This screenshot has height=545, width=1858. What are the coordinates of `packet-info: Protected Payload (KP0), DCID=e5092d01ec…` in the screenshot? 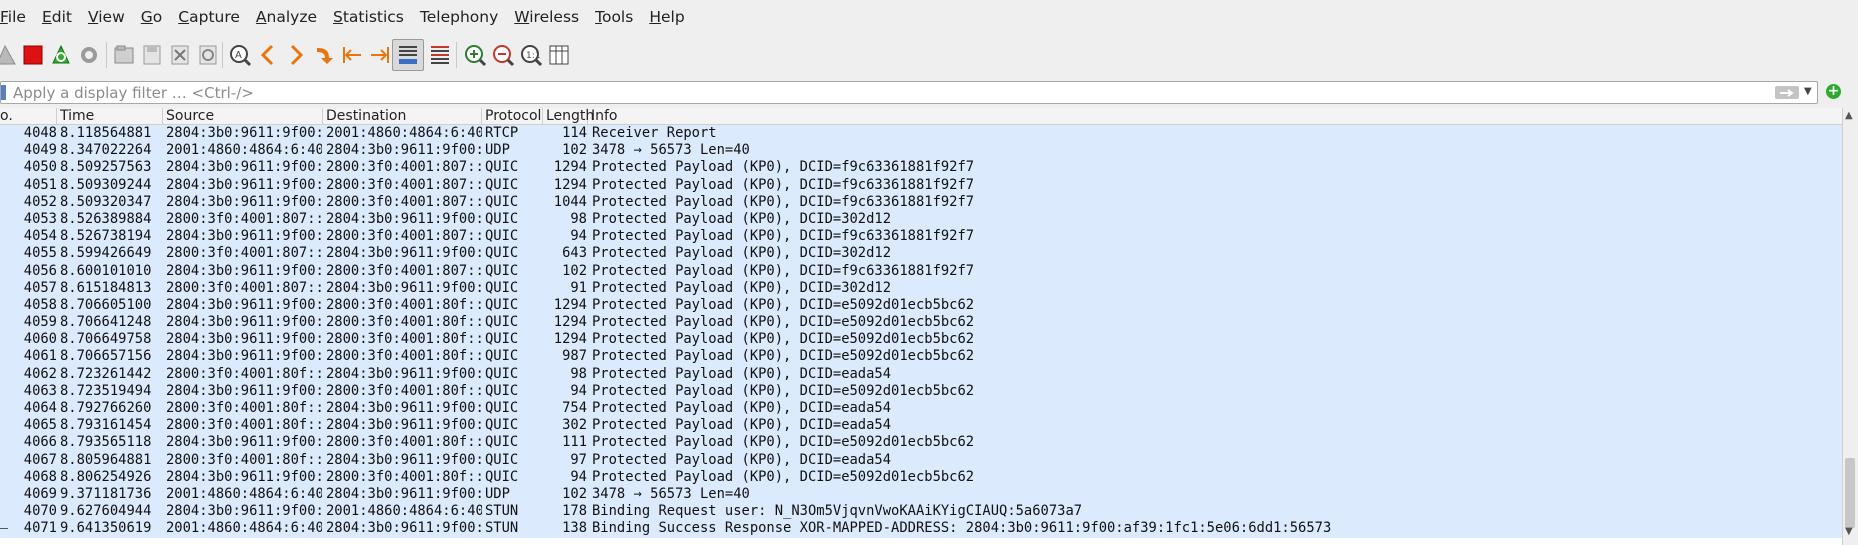 It's located at (783, 339).